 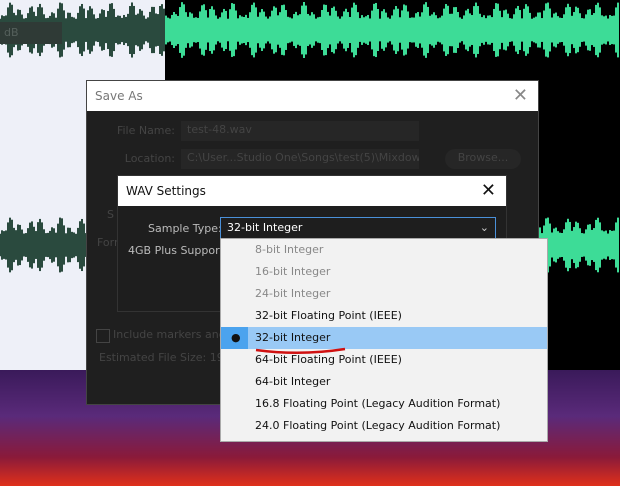 What do you see at coordinates (484, 227) in the screenshot?
I see `chevron-down-icon: ⌄` at bounding box center [484, 227].